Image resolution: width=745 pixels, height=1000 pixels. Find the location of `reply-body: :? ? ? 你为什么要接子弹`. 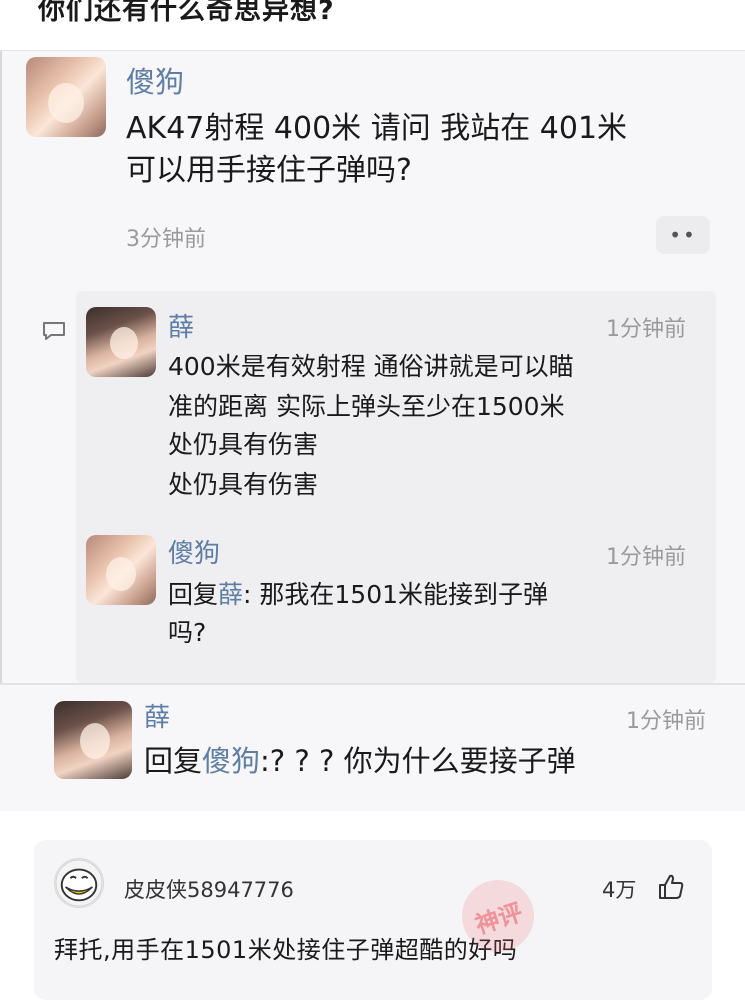

reply-body: :? ? ? 你为什么要接子弹 is located at coordinates (418, 761).